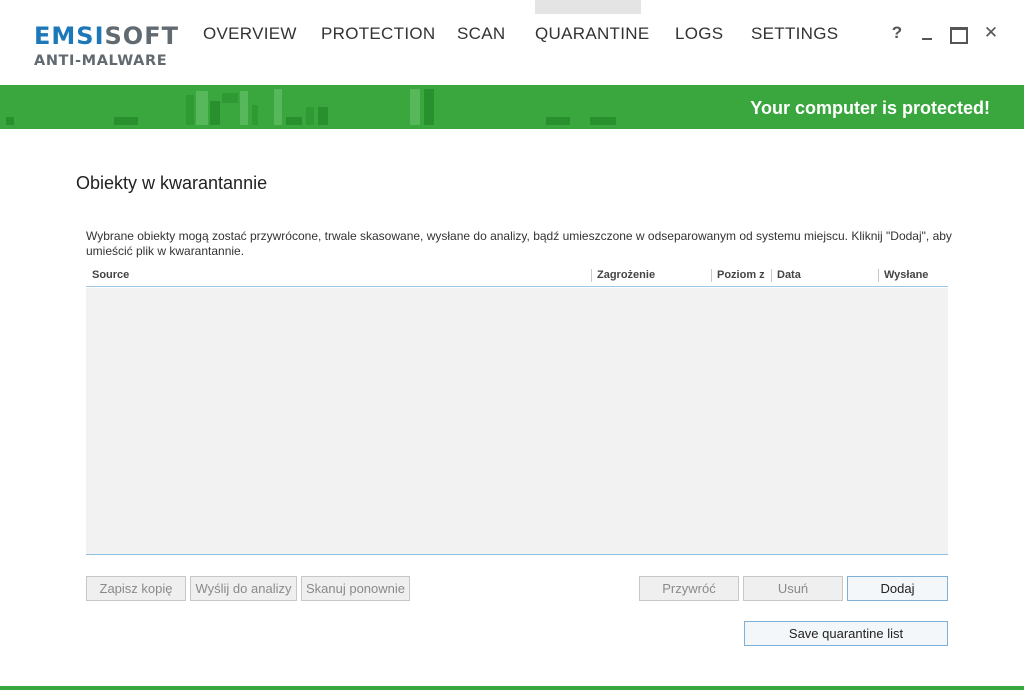  Describe the element at coordinates (512, 107) in the screenshot. I see `status-banner: Your computer is protected!` at that location.